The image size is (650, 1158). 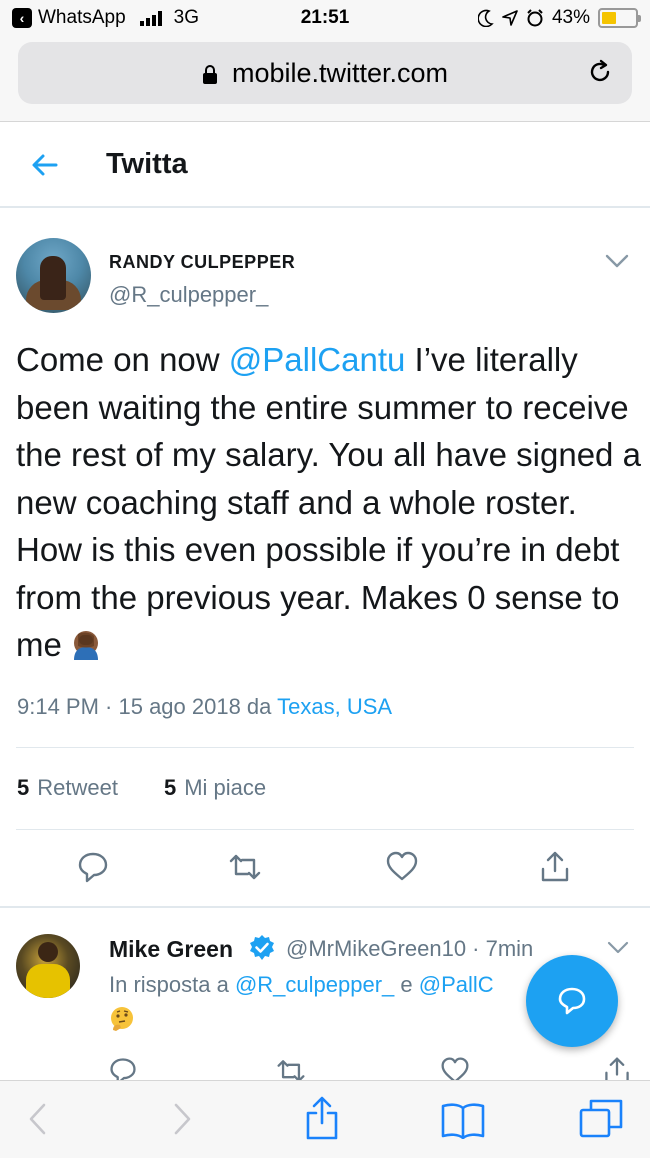 I want to click on compose-button, so click(x=572, y=1001).